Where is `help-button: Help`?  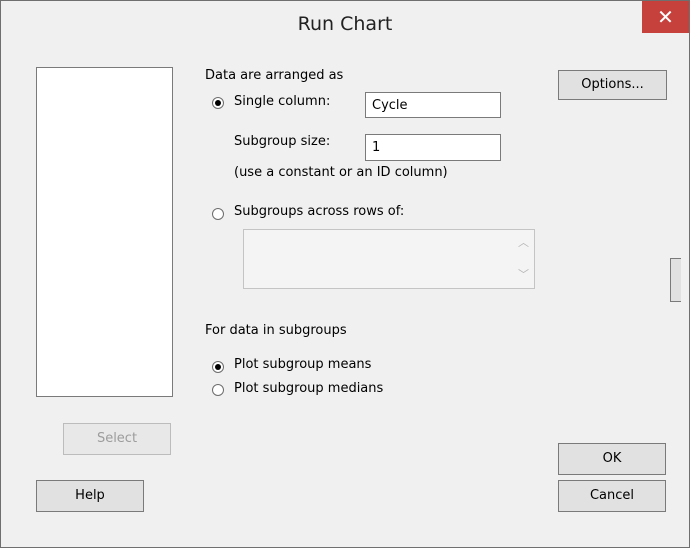
help-button: Help is located at coordinates (90, 496).